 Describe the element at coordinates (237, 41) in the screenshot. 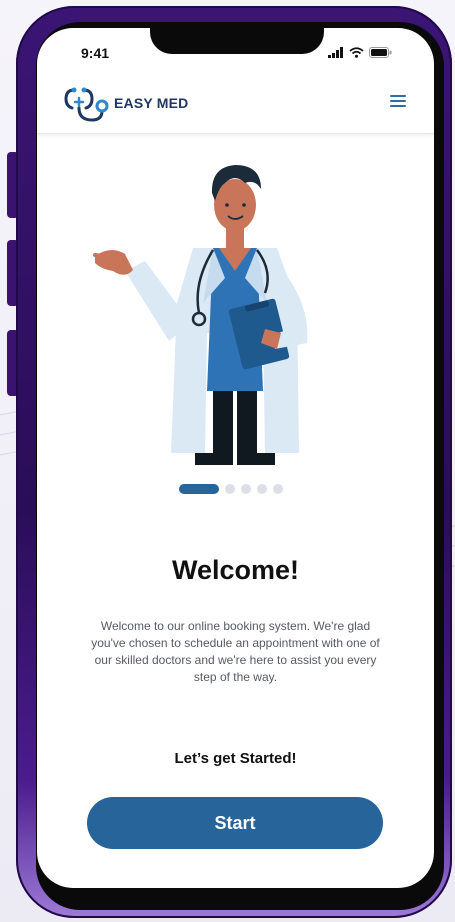

I see `phone-notch` at that location.